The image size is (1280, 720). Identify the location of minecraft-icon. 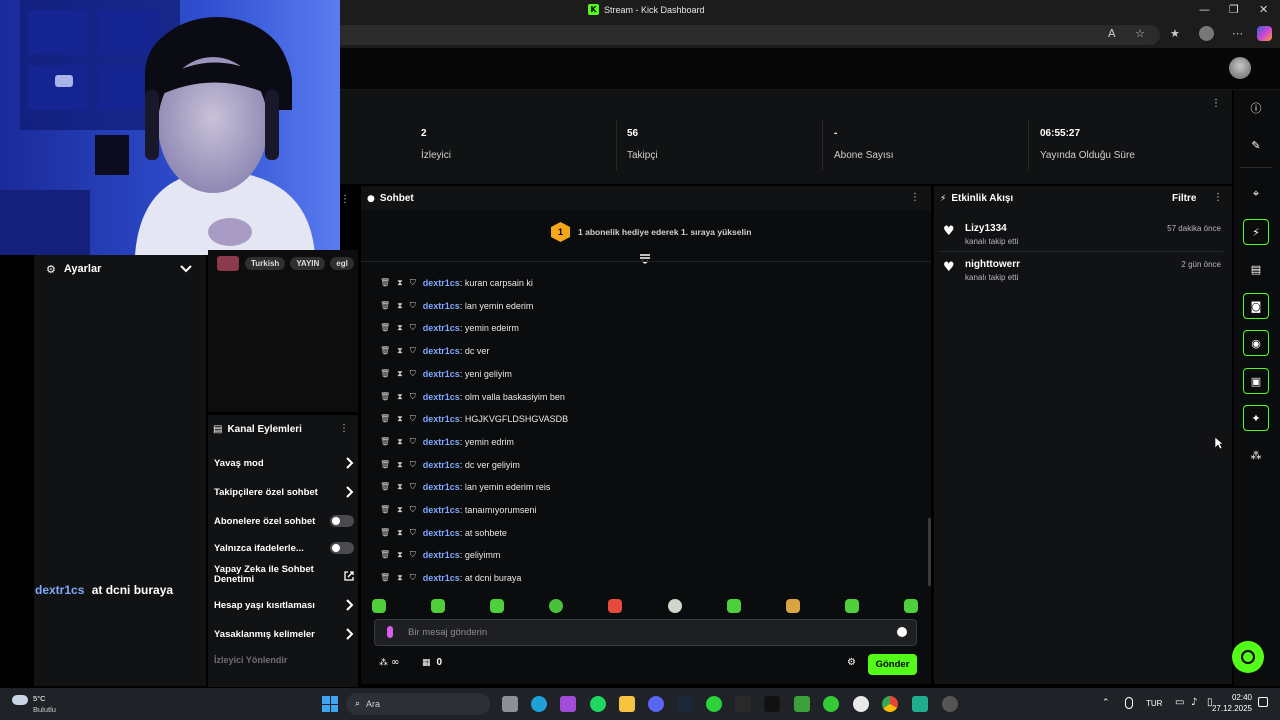
(802, 704).